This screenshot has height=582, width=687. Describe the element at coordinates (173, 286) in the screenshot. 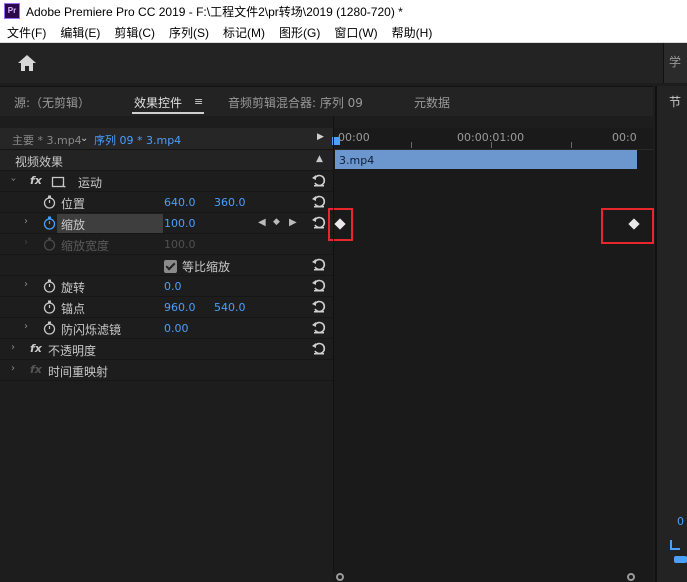

I see `rotation-value: 0.0` at that location.